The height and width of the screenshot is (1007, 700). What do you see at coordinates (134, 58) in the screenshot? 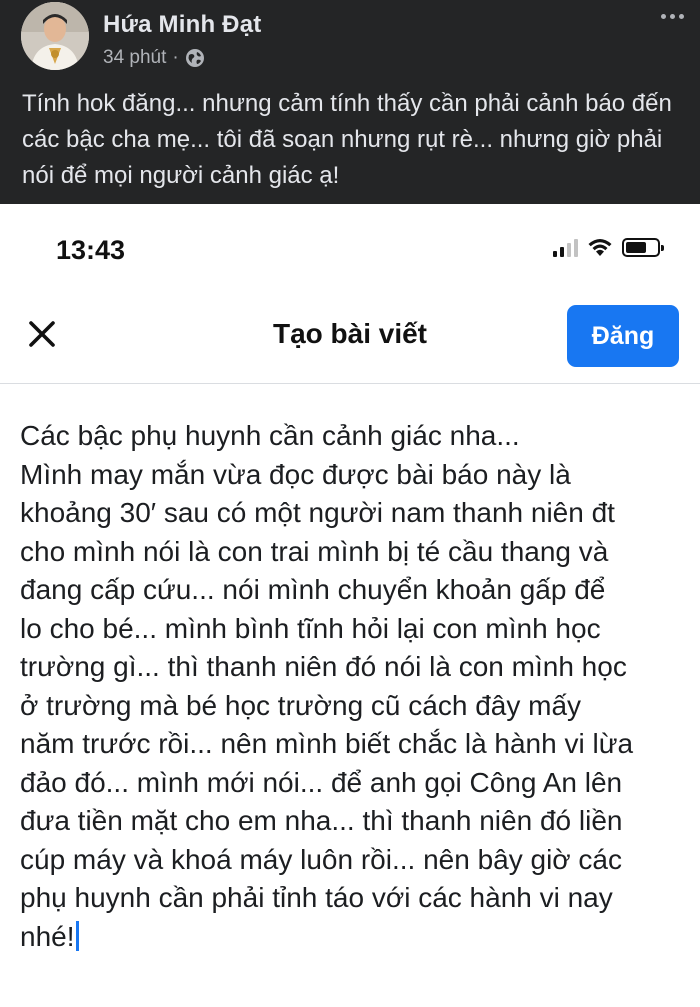
I see `post-timestamp: 34 phút` at bounding box center [134, 58].